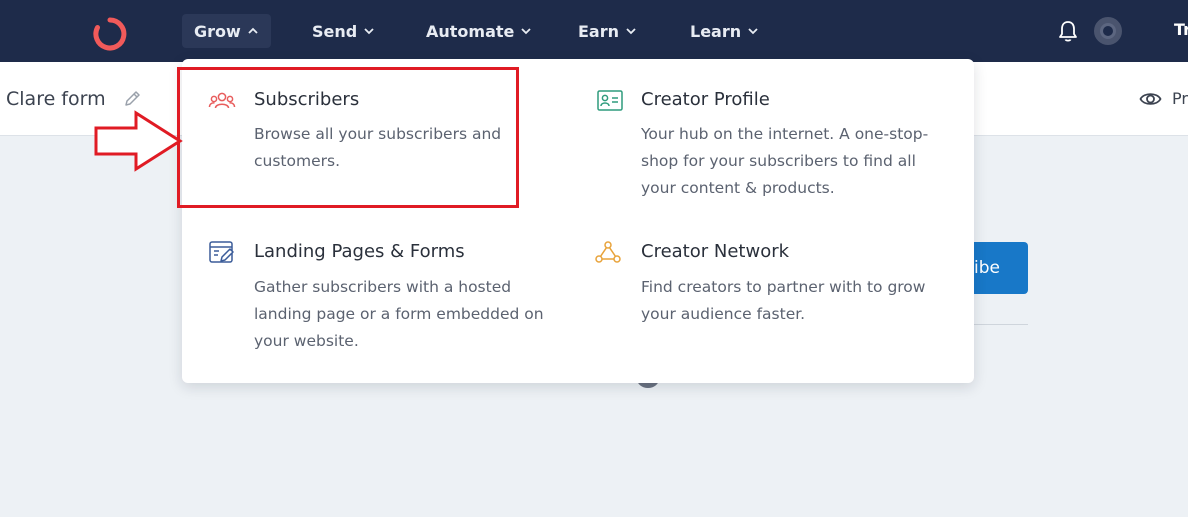 The width and height of the screenshot is (1188, 517). What do you see at coordinates (716, 31) in the screenshot?
I see `nav-learn-label: Learn` at bounding box center [716, 31].